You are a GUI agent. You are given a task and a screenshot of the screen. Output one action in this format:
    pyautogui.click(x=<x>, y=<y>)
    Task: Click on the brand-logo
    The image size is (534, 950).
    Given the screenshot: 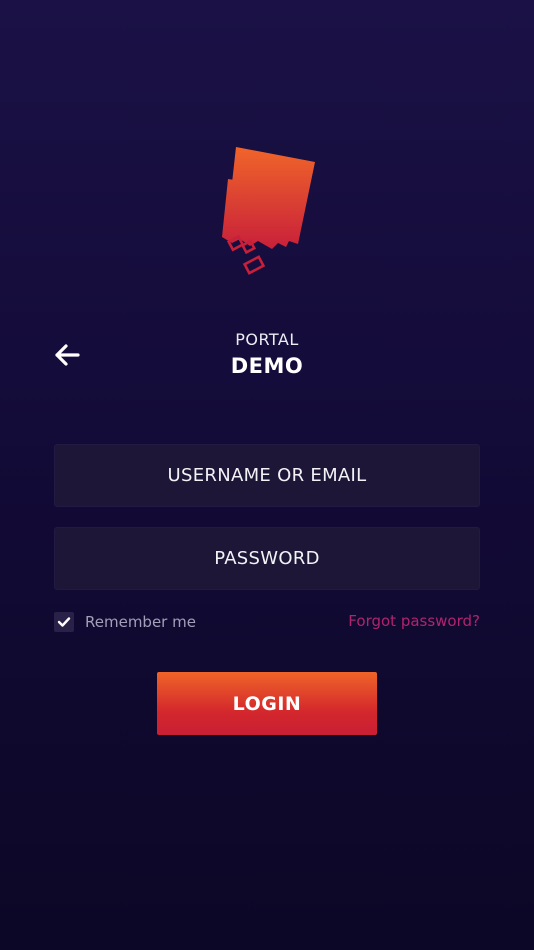 What is the action you would take?
    pyautogui.click(x=268, y=211)
    